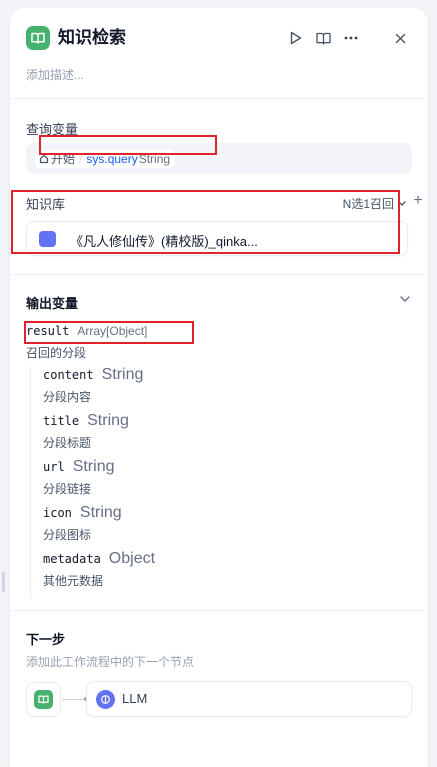 The width and height of the screenshot is (437, 767). What do you see at coordinates (3, 582) in the screenshot?
I see `resize-handle` at bounding box center [3, 582].